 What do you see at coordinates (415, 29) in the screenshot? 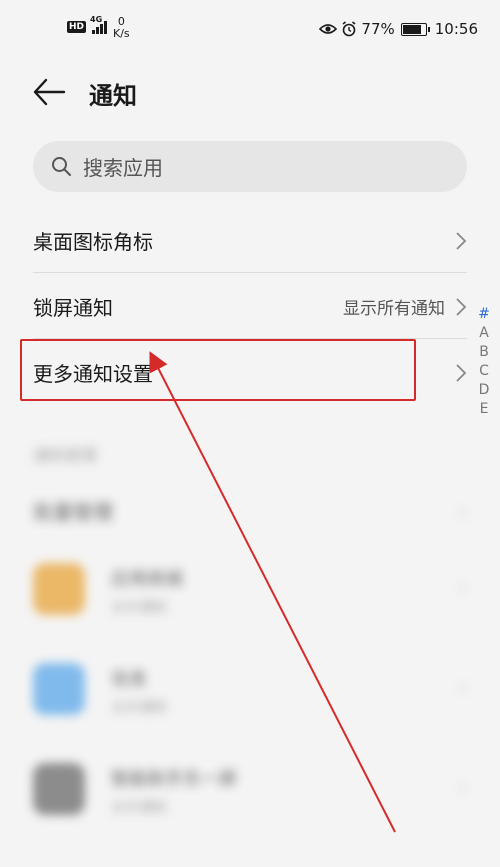
I see `battery-icon` at bounding box center [415, 29].